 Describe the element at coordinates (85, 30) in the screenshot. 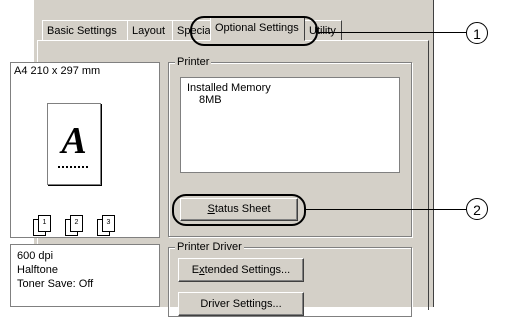

I see `tab-basic-settings: Basic Settings` at that location.